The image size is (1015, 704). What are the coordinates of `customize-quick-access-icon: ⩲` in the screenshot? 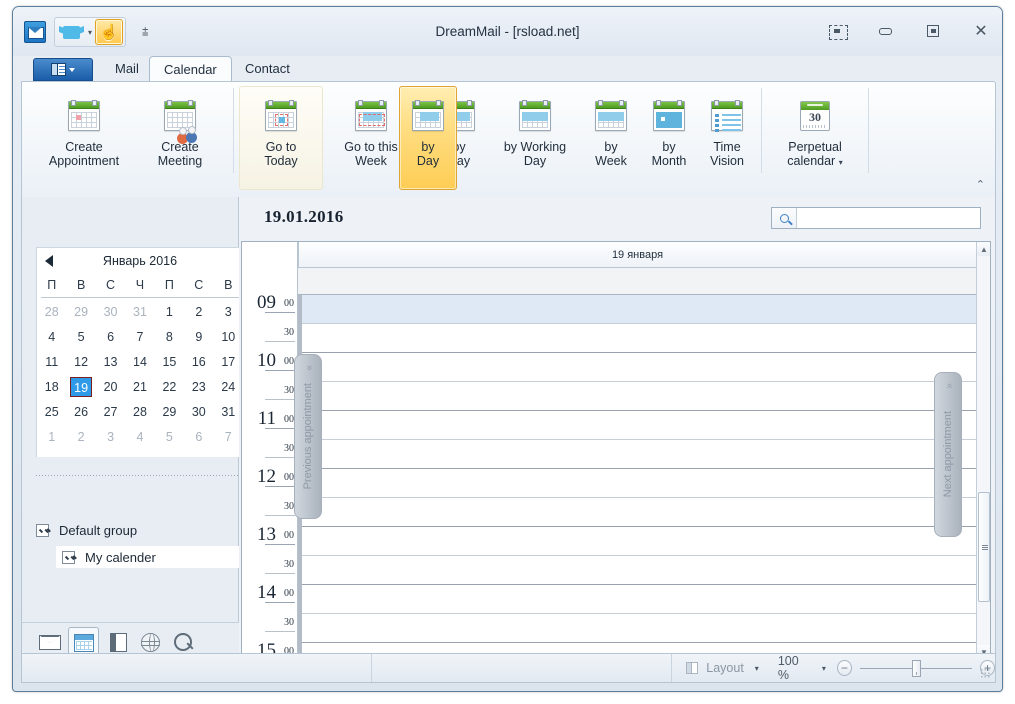 It's located at (145, 32).